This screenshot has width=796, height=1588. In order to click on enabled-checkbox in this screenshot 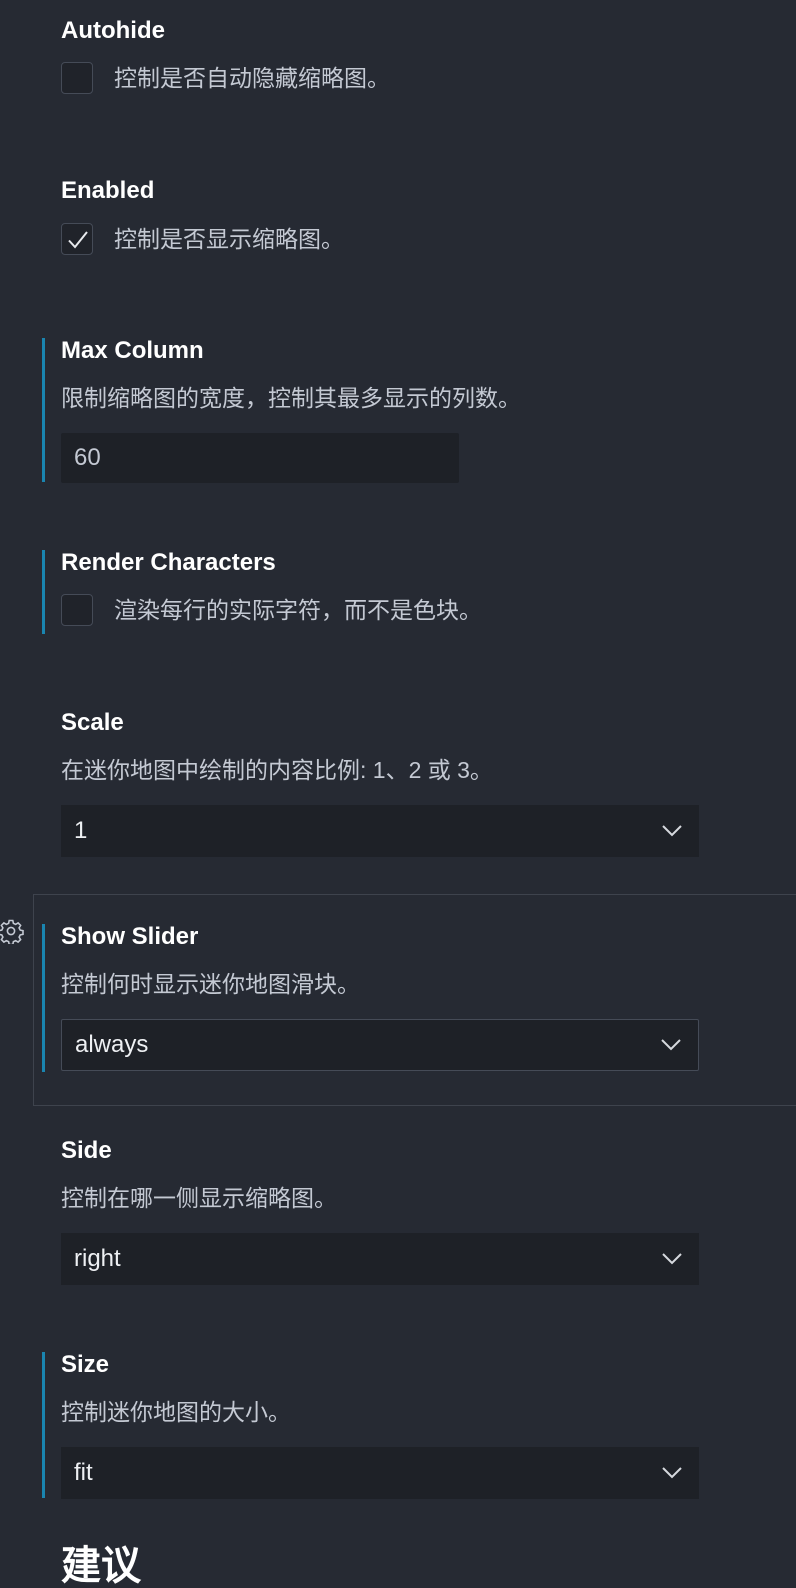, I will do `click(77, 239)`.